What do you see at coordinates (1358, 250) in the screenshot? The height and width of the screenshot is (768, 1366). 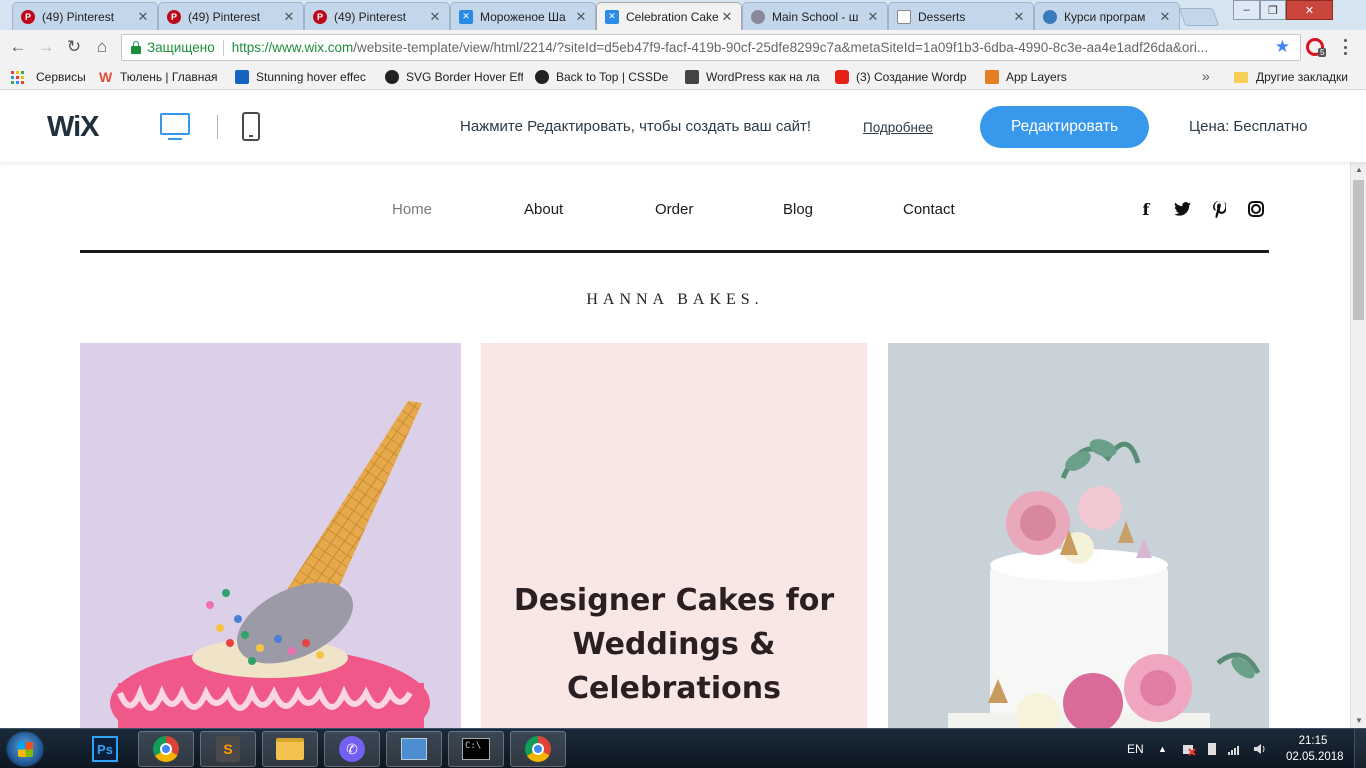 I see `scrollbar-thumb` at bounding box center [1358, 250].